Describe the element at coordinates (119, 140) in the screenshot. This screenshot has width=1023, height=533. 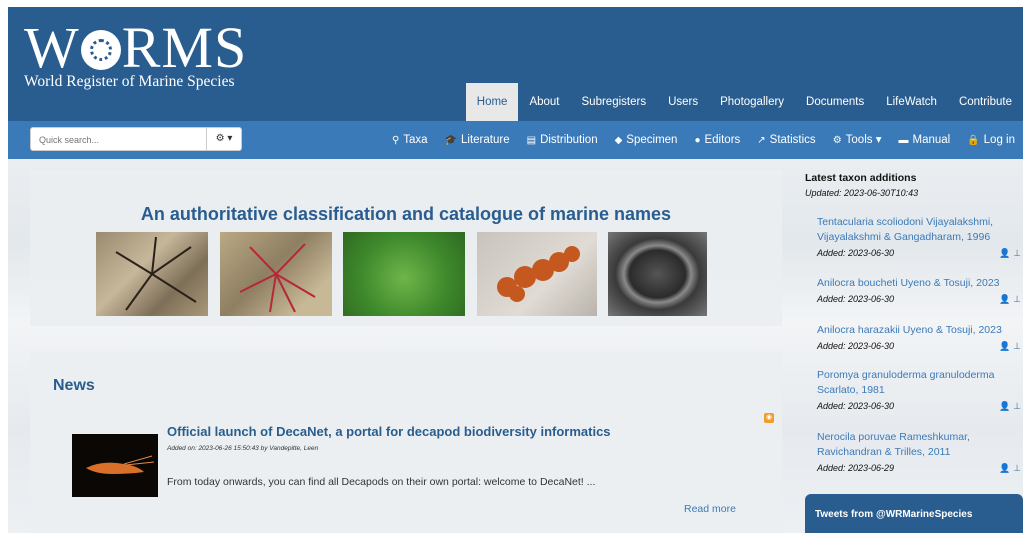
I see `search-input` at that location.